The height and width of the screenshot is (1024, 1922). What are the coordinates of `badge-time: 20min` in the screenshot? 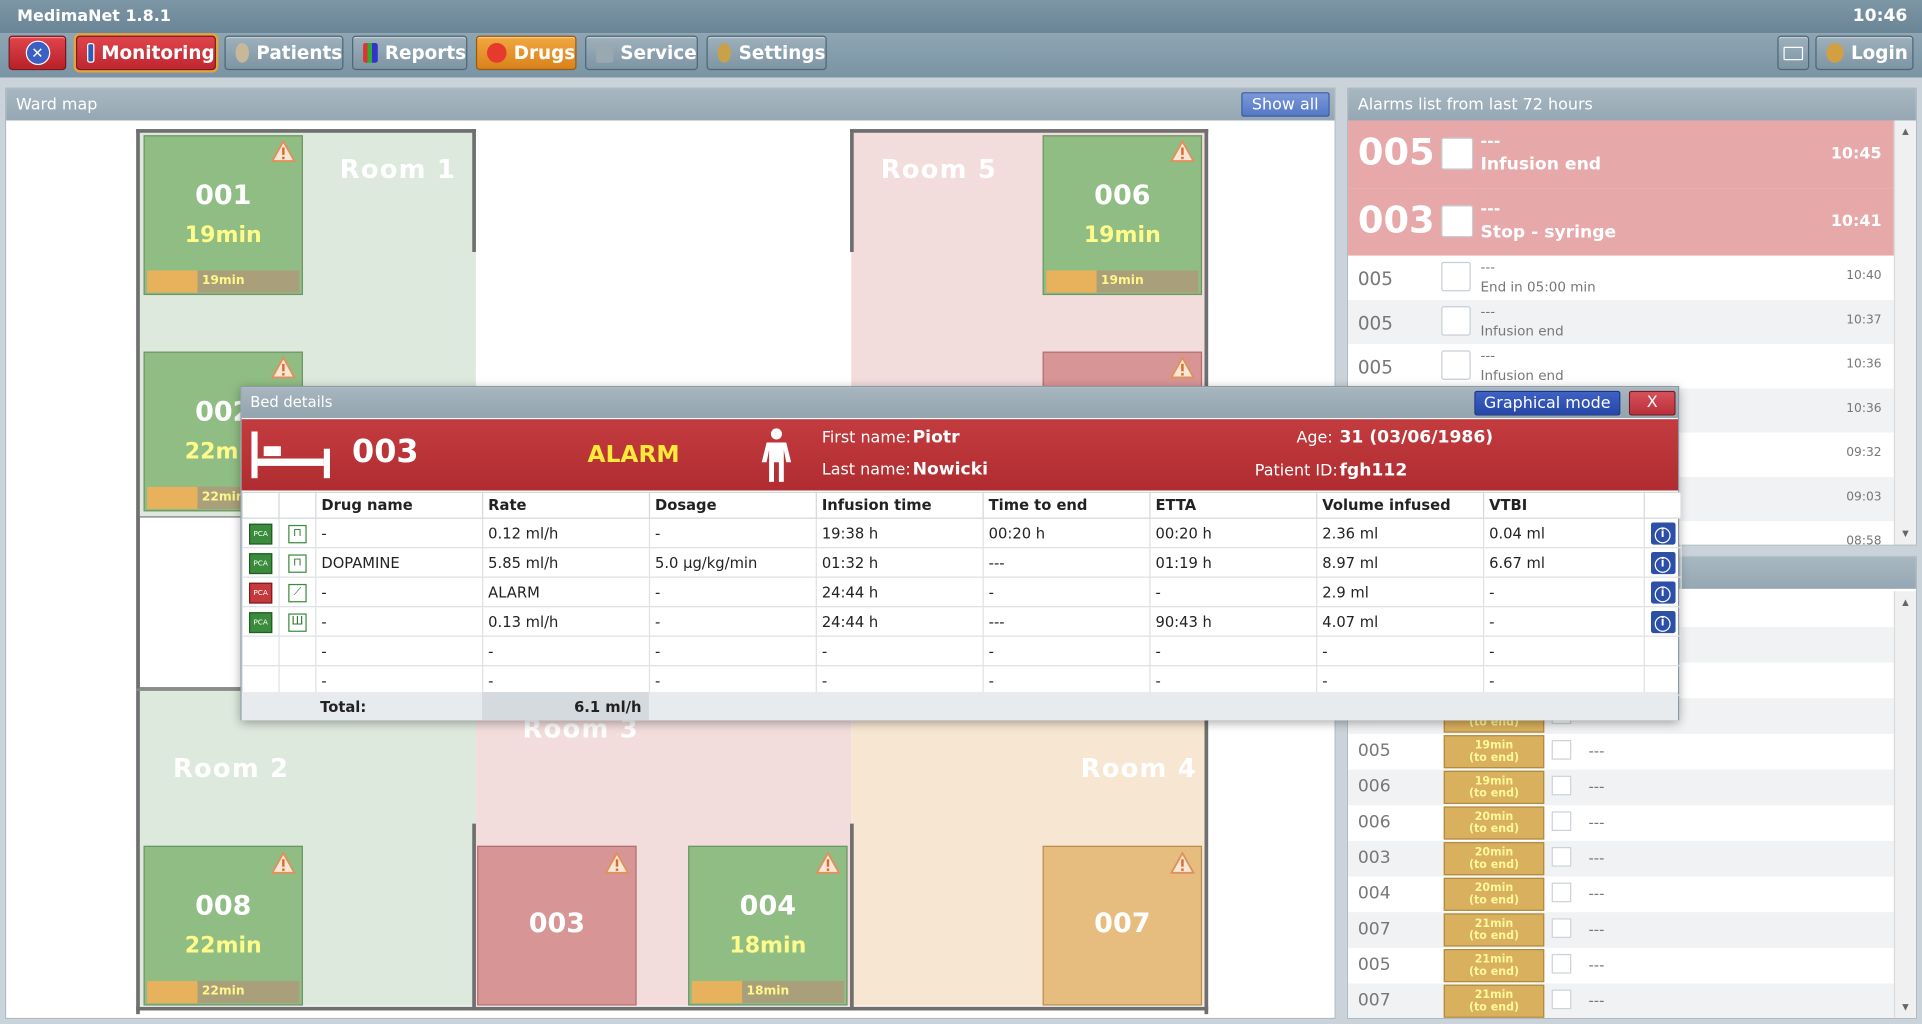 It's located at (1494, 817).